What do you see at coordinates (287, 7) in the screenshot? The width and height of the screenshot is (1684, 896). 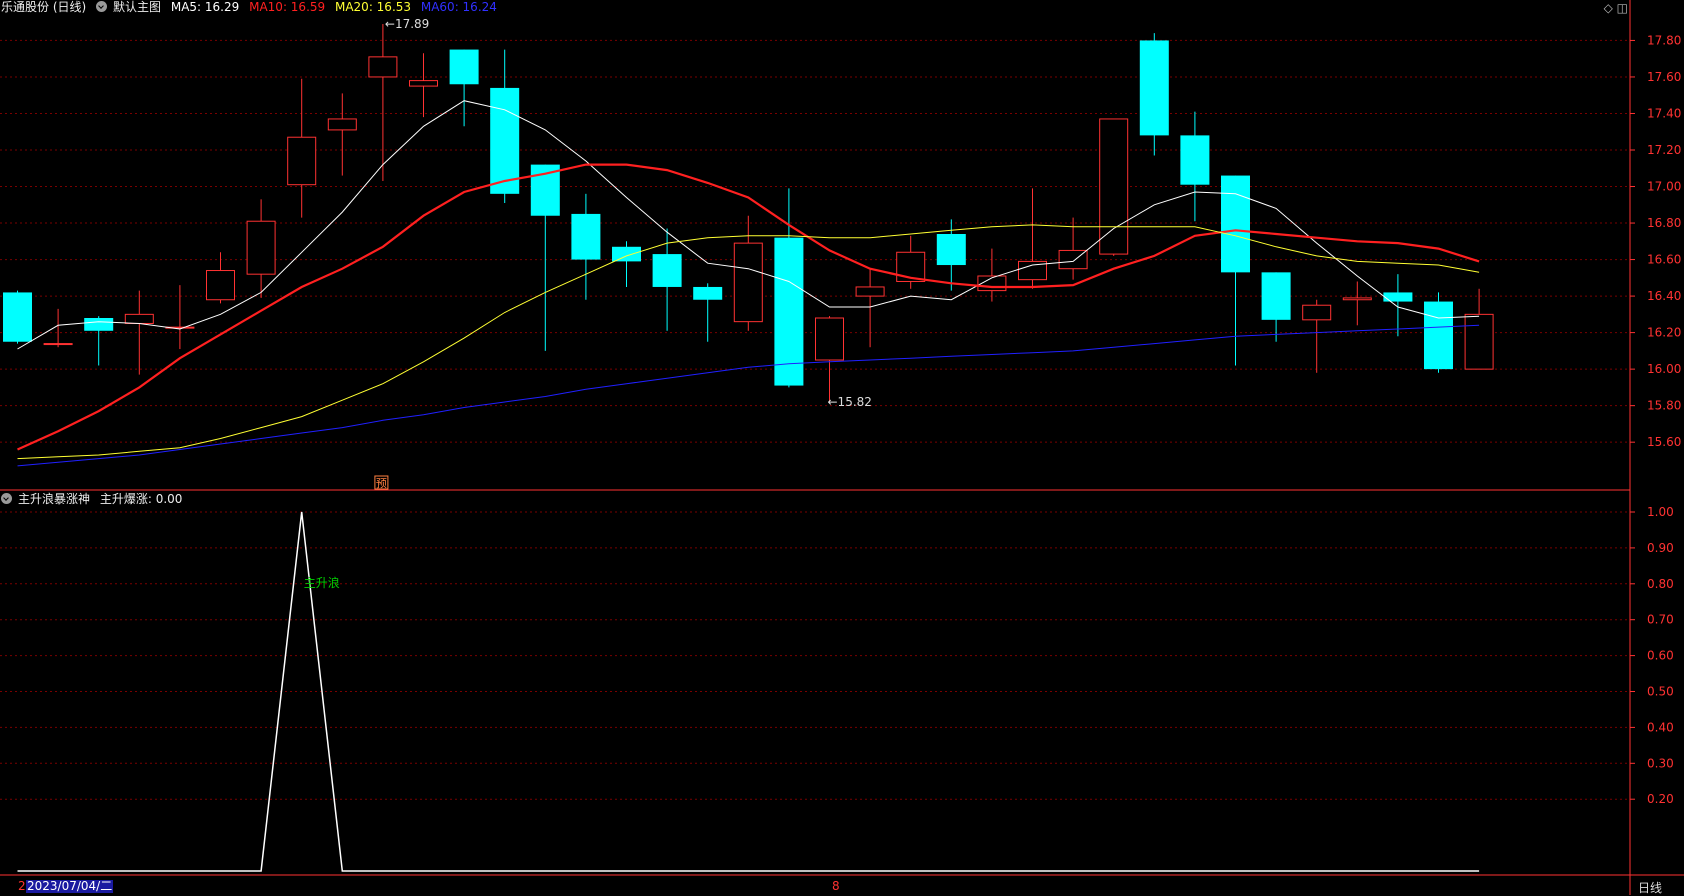 I see `ma10-label: MA10: 16.59` at bounding box center [287, 7].